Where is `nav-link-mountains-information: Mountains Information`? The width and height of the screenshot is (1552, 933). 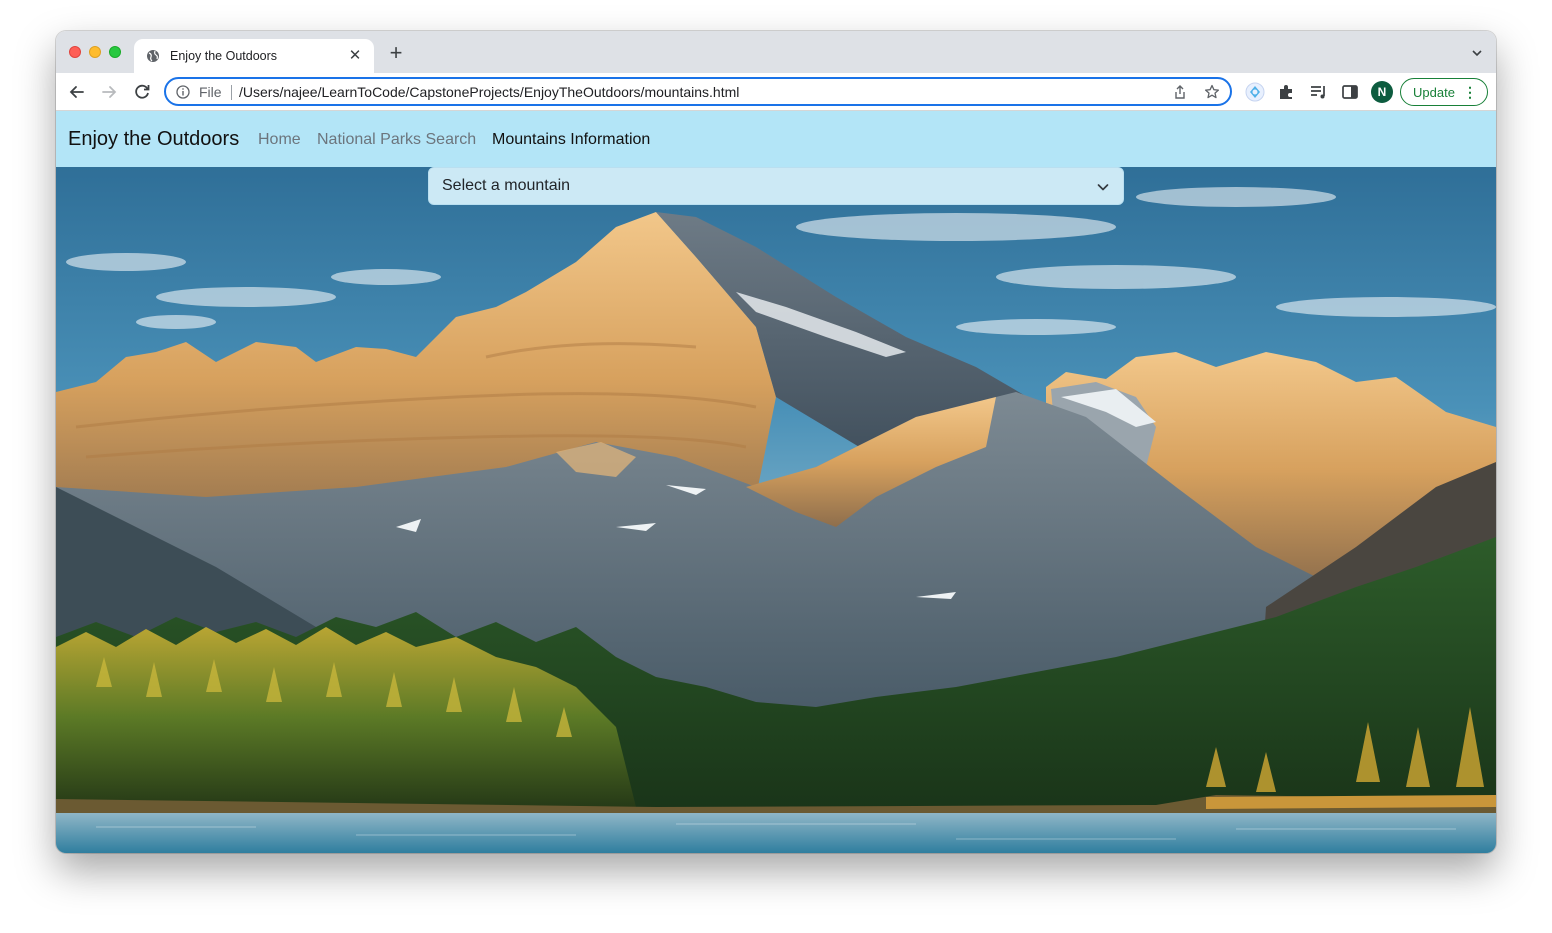 nav-link-mountains-information: Mountains Information is located at coordinates (571, 140).